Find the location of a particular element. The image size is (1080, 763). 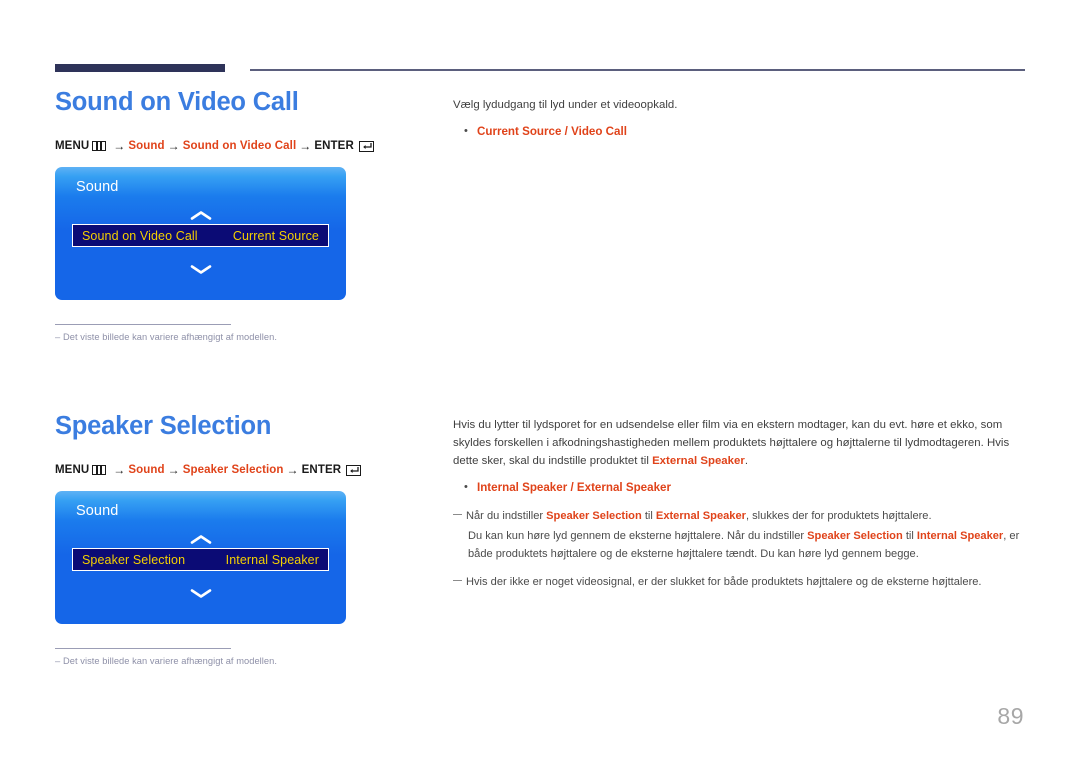

note-1-highlight-external-speaker: External Speaker is located at coordinates (700, 515).